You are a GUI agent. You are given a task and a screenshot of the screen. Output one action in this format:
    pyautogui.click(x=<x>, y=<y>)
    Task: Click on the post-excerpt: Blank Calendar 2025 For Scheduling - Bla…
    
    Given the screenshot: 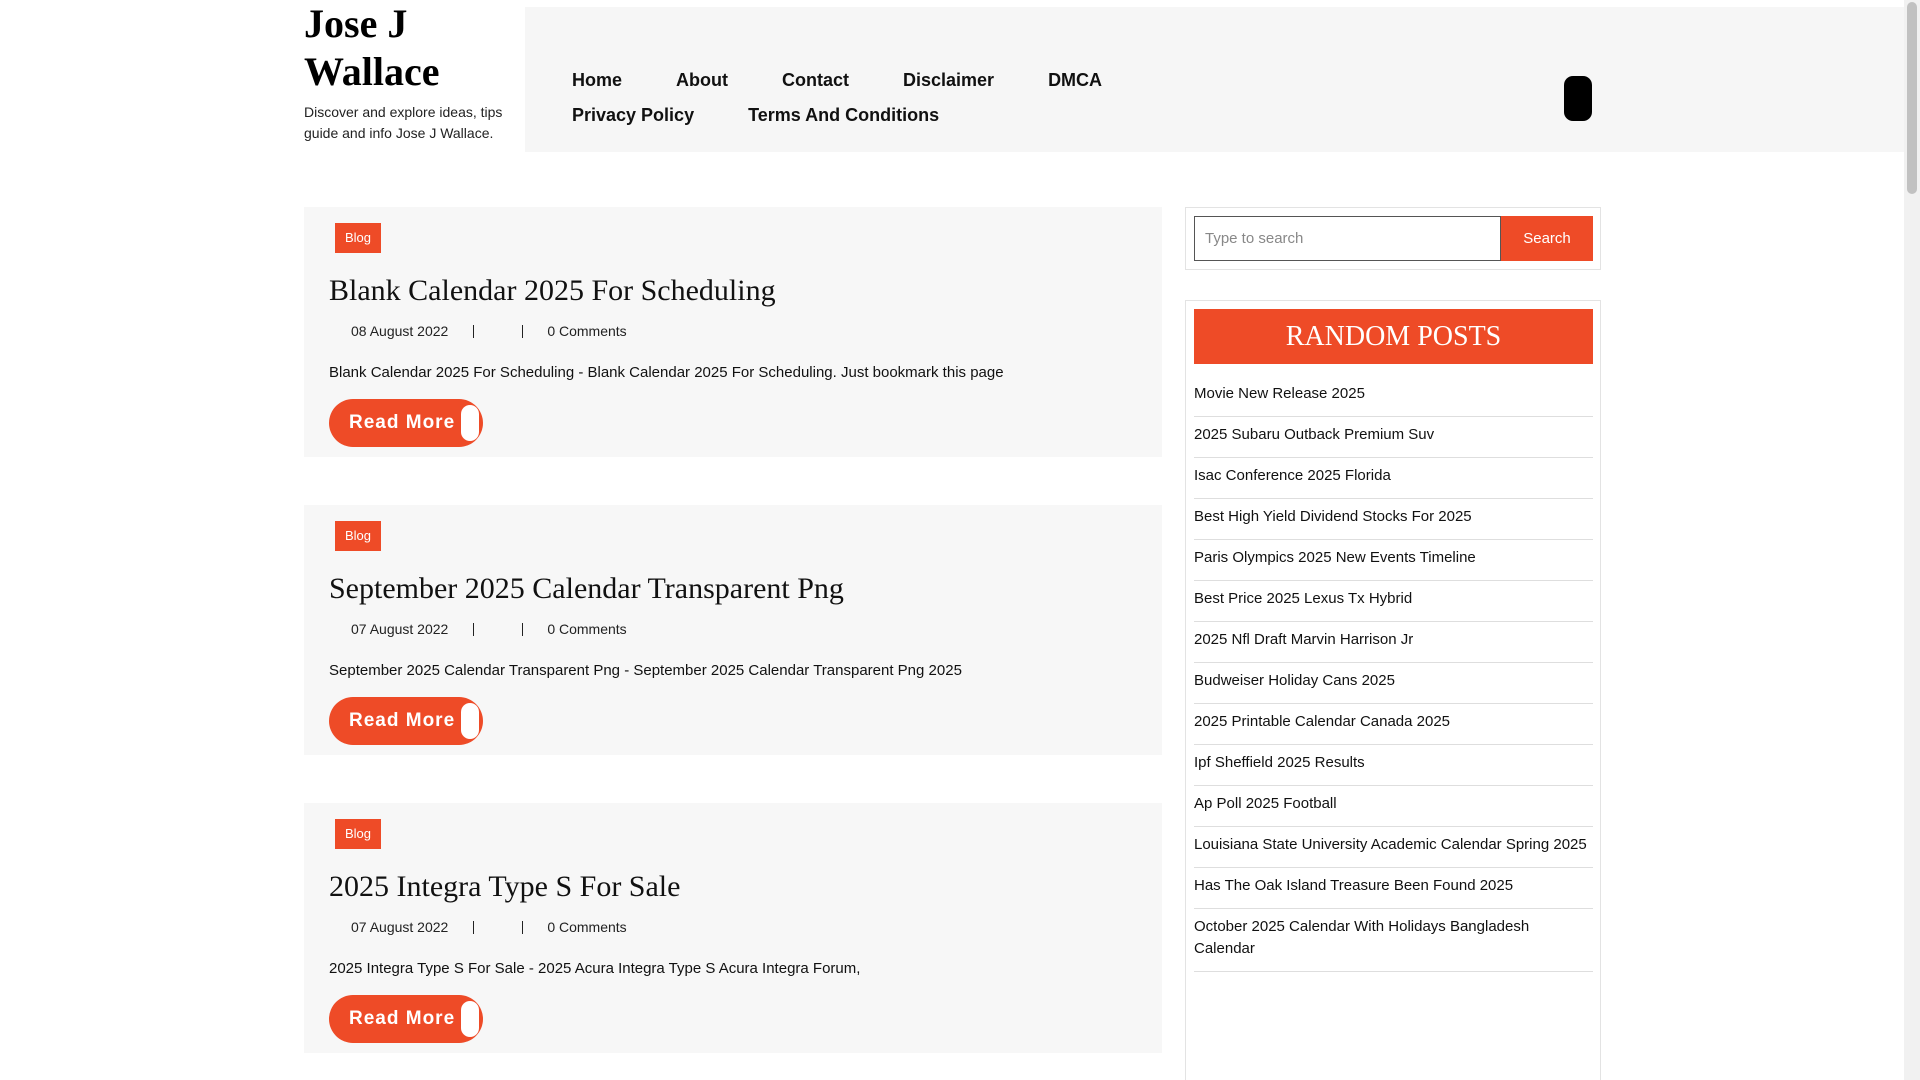 What is the action you would take?
    pyautogui.click(x=666, y=372)
    